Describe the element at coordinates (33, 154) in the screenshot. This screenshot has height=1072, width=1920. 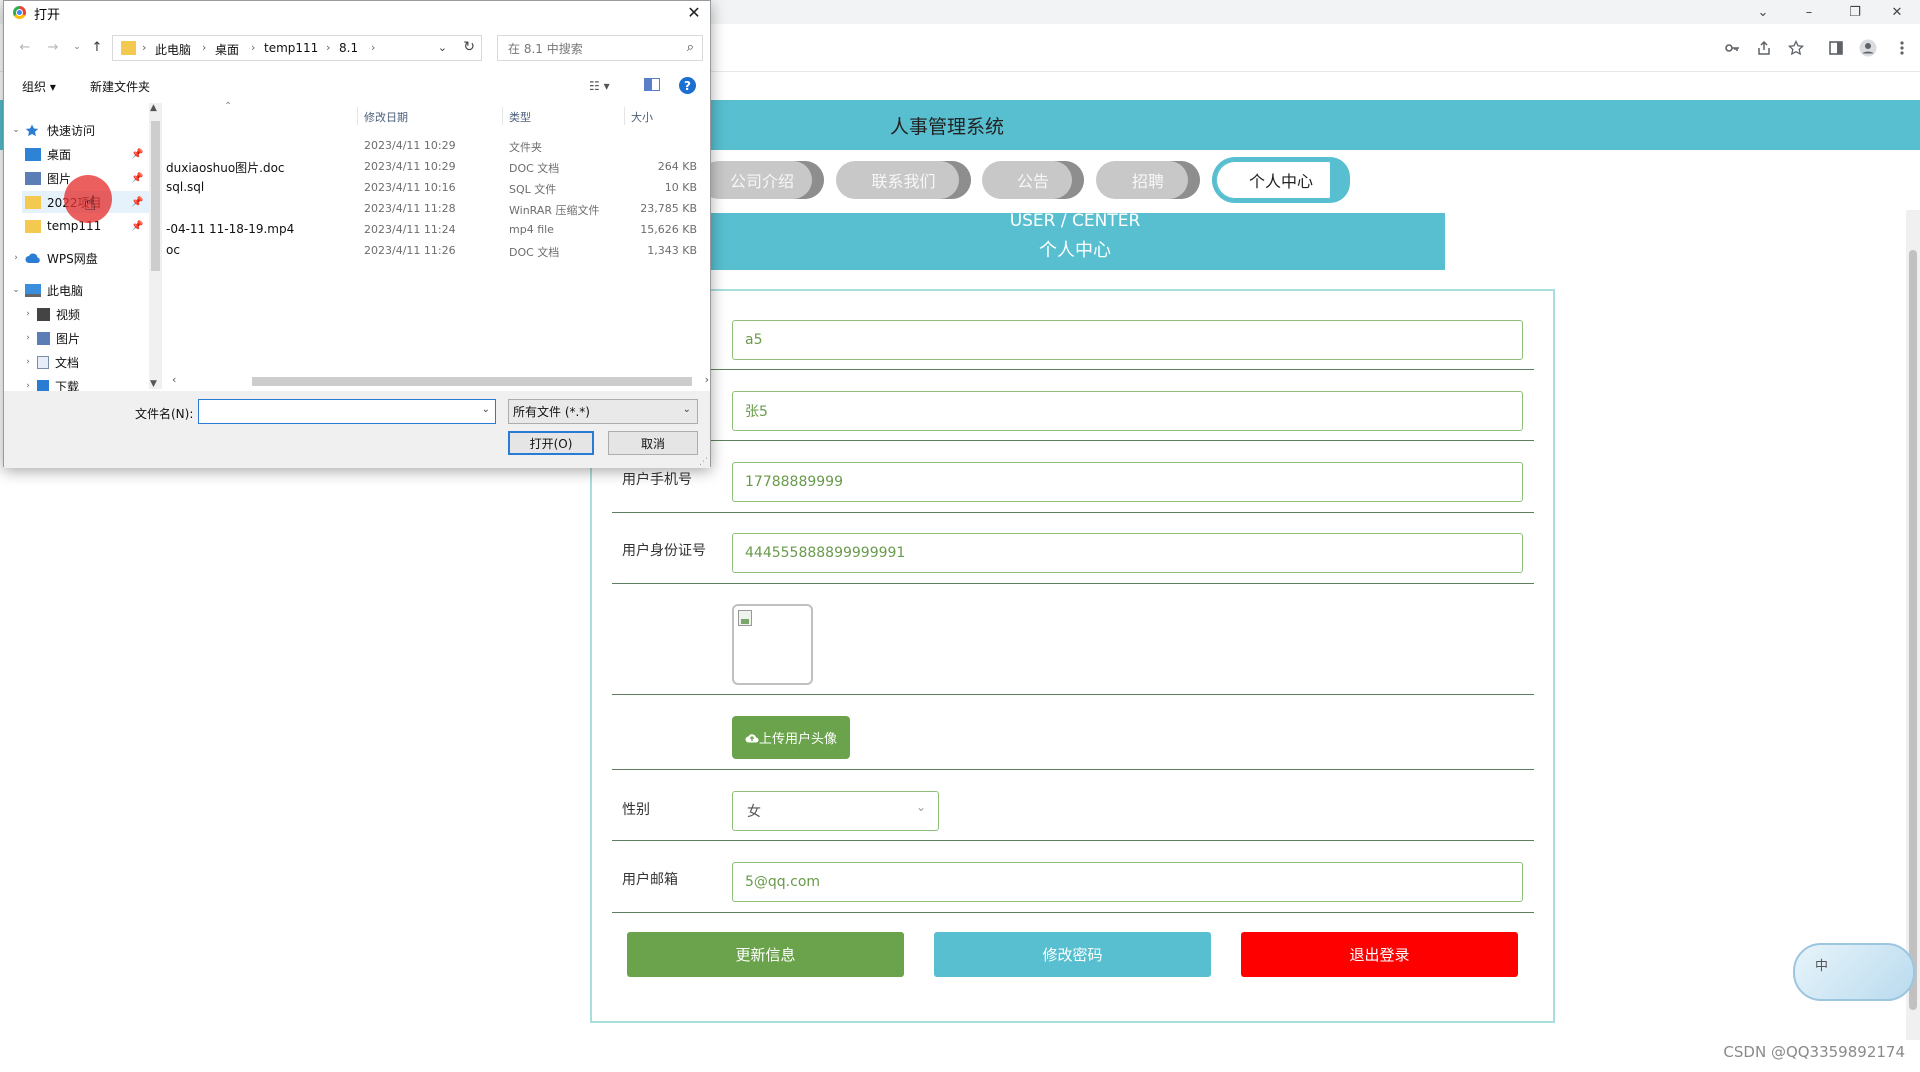
I see `desktop-icon` at that location.